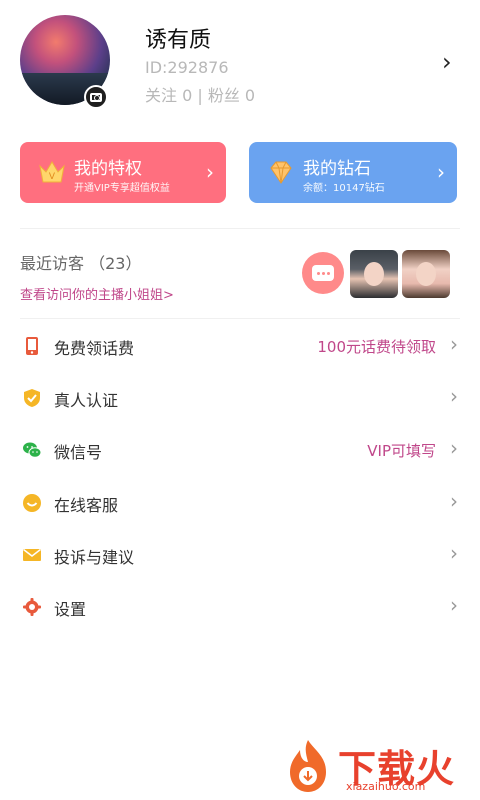 This screenshot has height=800, width=480. Describe the element at coordinates (32, 346) in the screenshot. I see `phone-icon` at that location.